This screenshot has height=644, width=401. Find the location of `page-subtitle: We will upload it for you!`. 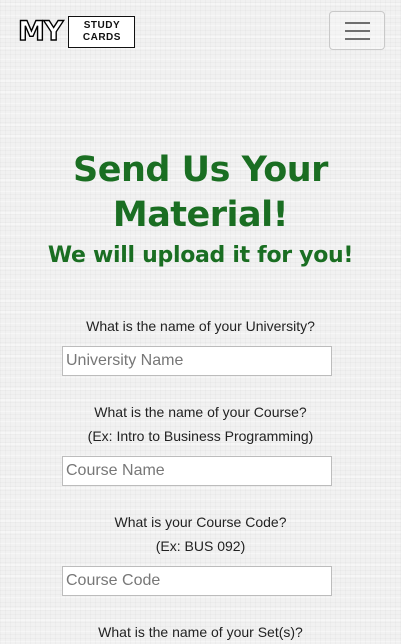

page-subtitle: We will upload it for you! is located at coordinates (200, 255).